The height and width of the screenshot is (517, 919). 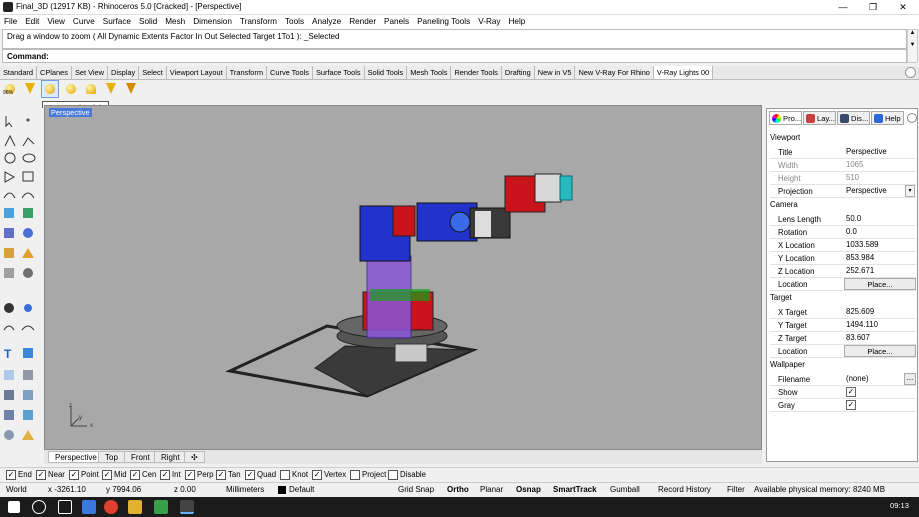 I want to click on edge-icon, so click(x=89, y=507).